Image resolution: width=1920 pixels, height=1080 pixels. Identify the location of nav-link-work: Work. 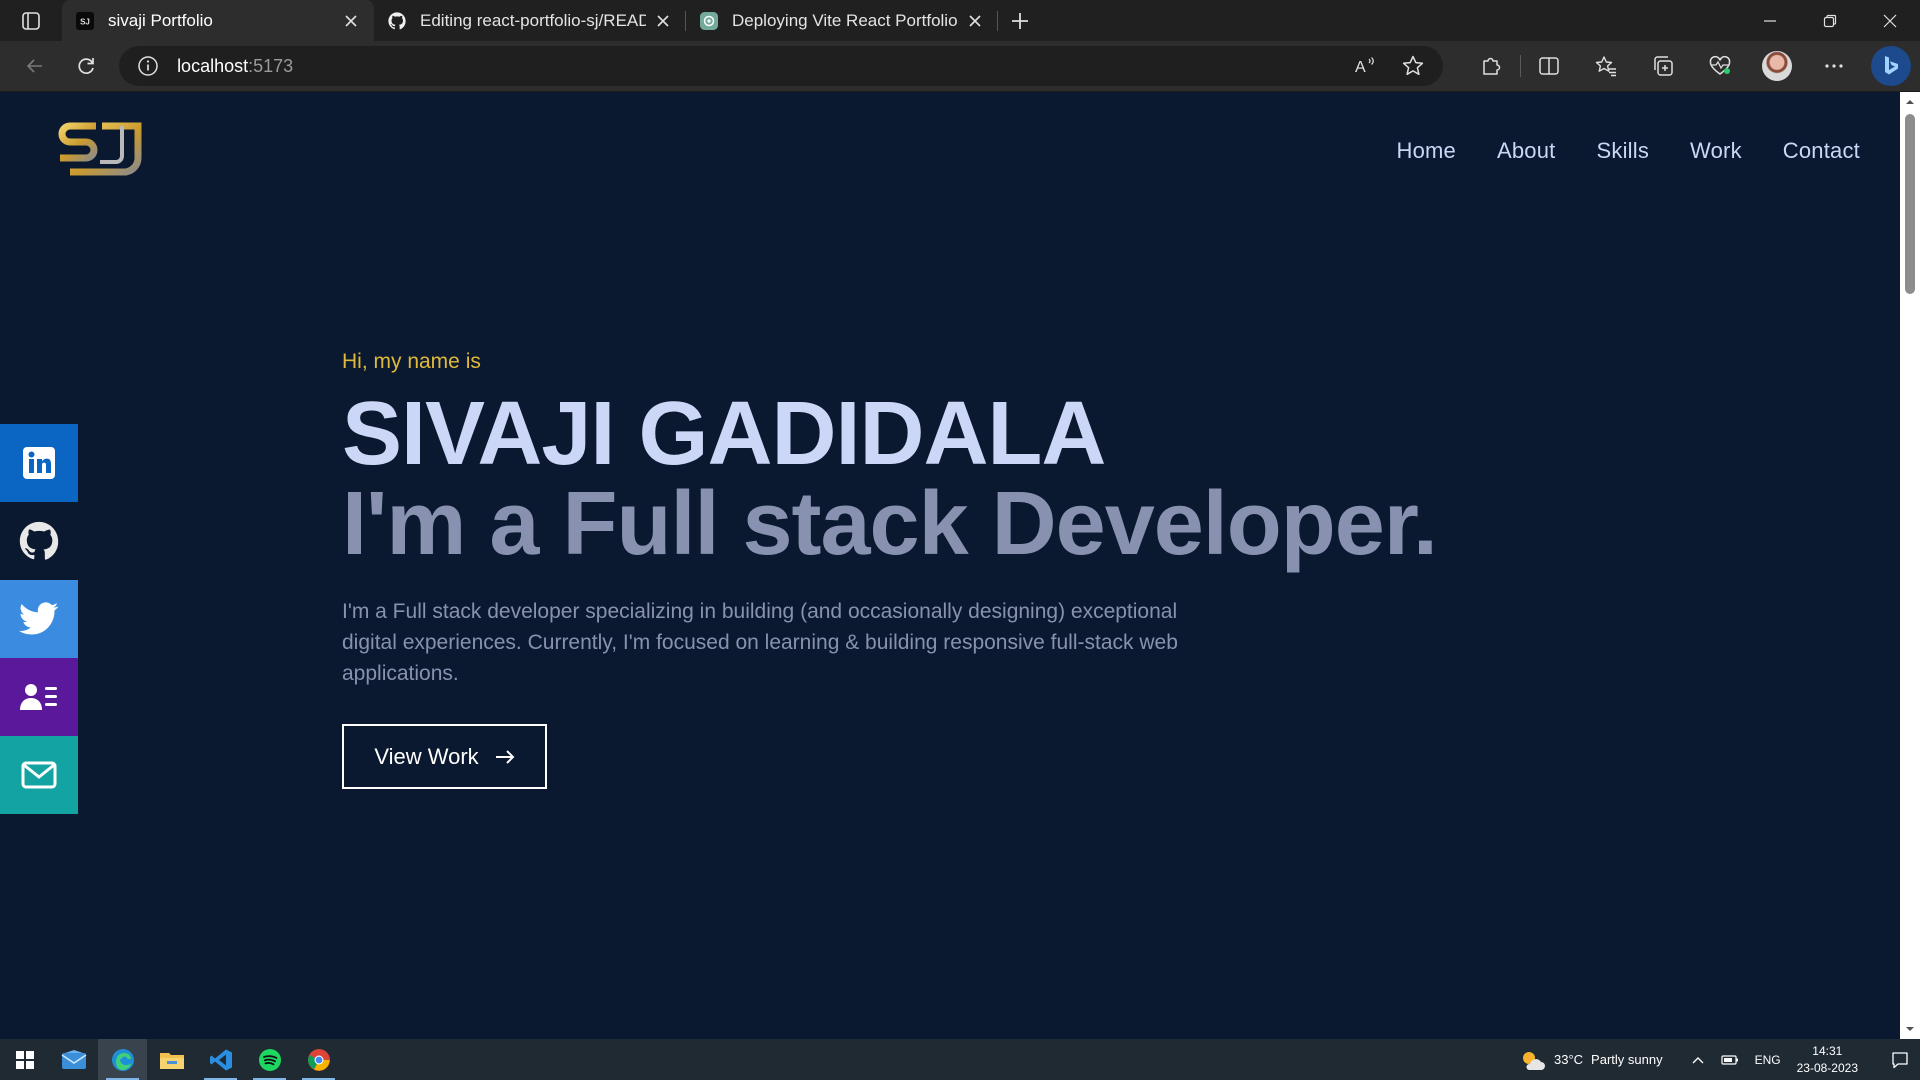
(1716, 151).